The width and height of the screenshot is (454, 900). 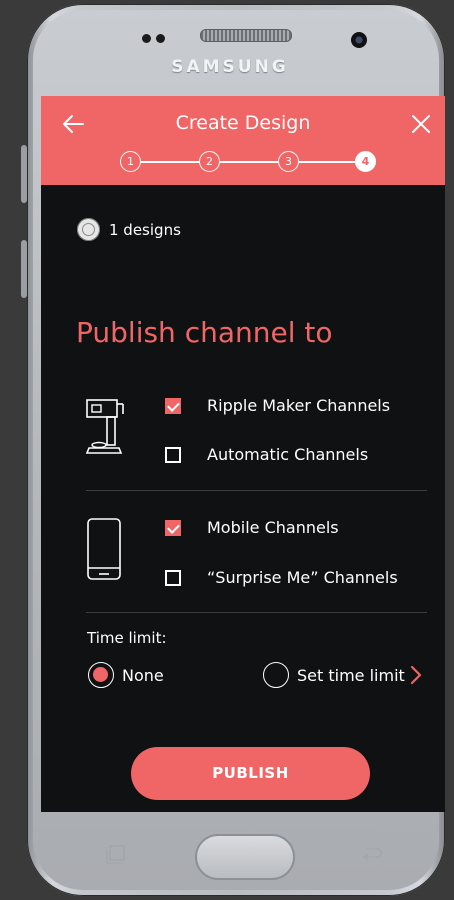 I want to click on option-label: “Surprise Me” Channels, so click(x=302, y=577).